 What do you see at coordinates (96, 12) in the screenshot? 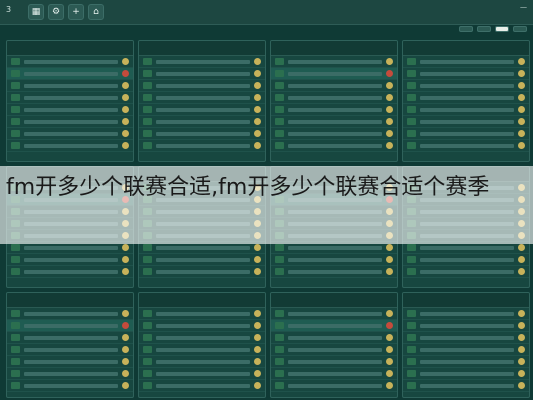
I see `home-icon: ⌂` at bounding box center [96, 12].